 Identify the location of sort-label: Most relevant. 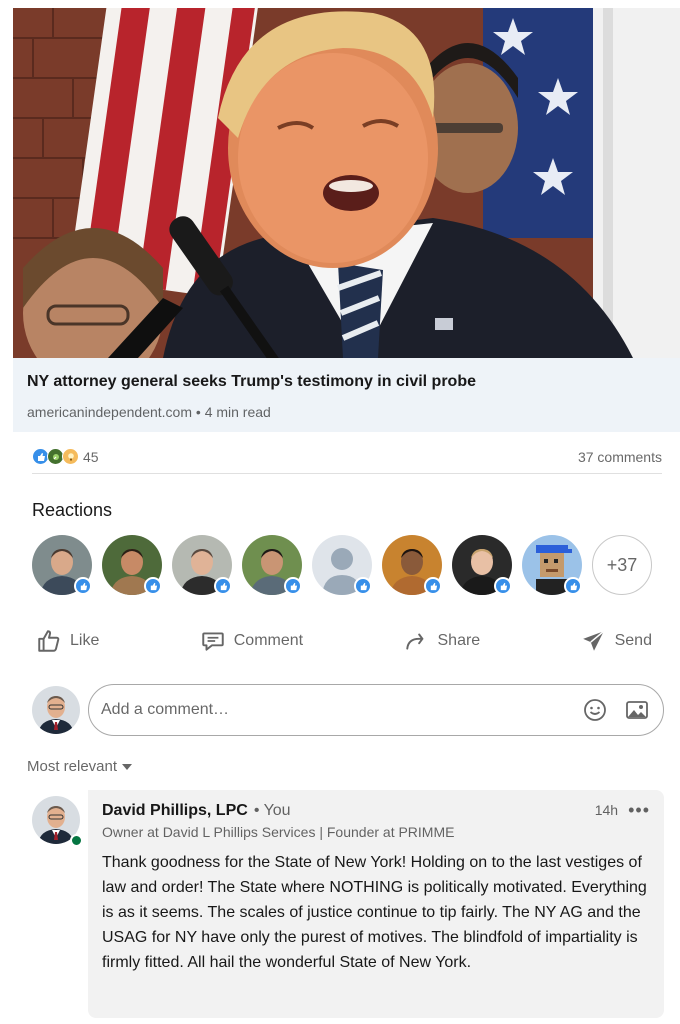
(72, 766).